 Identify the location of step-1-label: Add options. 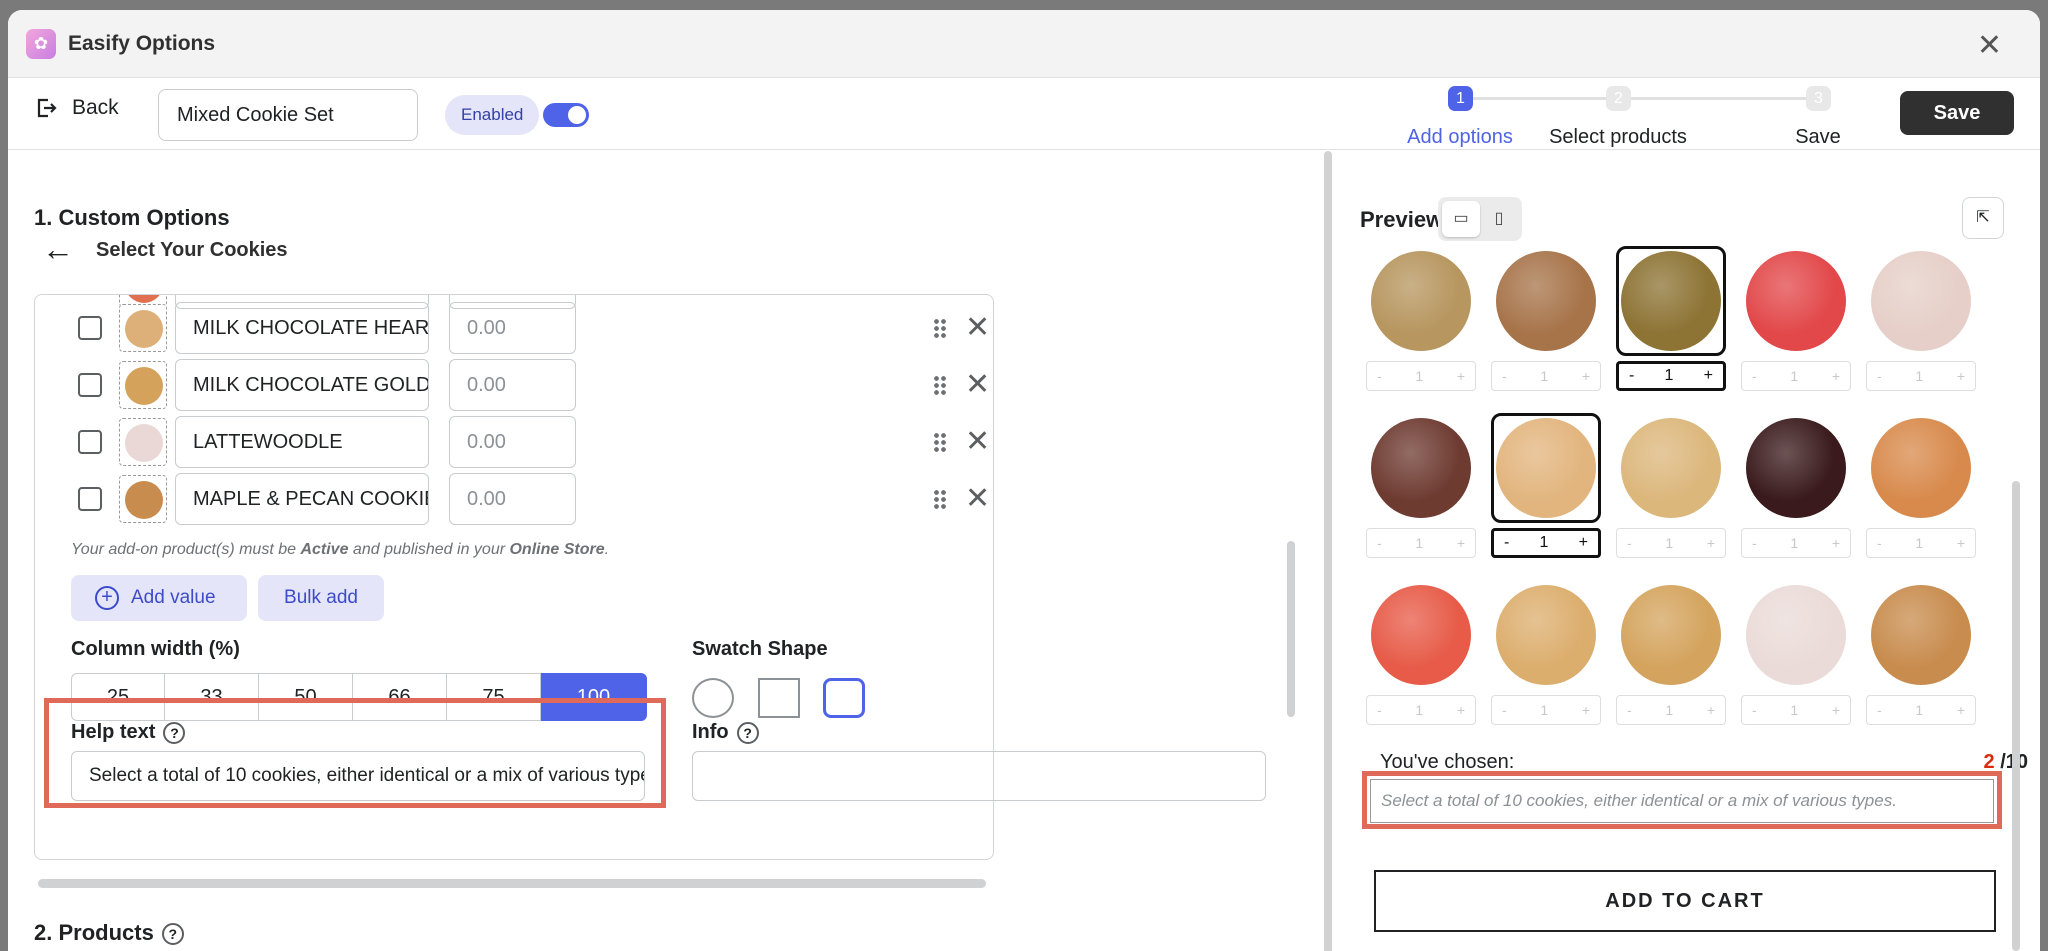
(1460, 137).